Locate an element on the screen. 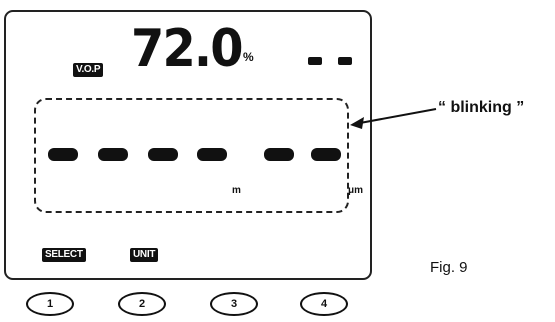  top-right-dashes is located at coordinates (330, 61).